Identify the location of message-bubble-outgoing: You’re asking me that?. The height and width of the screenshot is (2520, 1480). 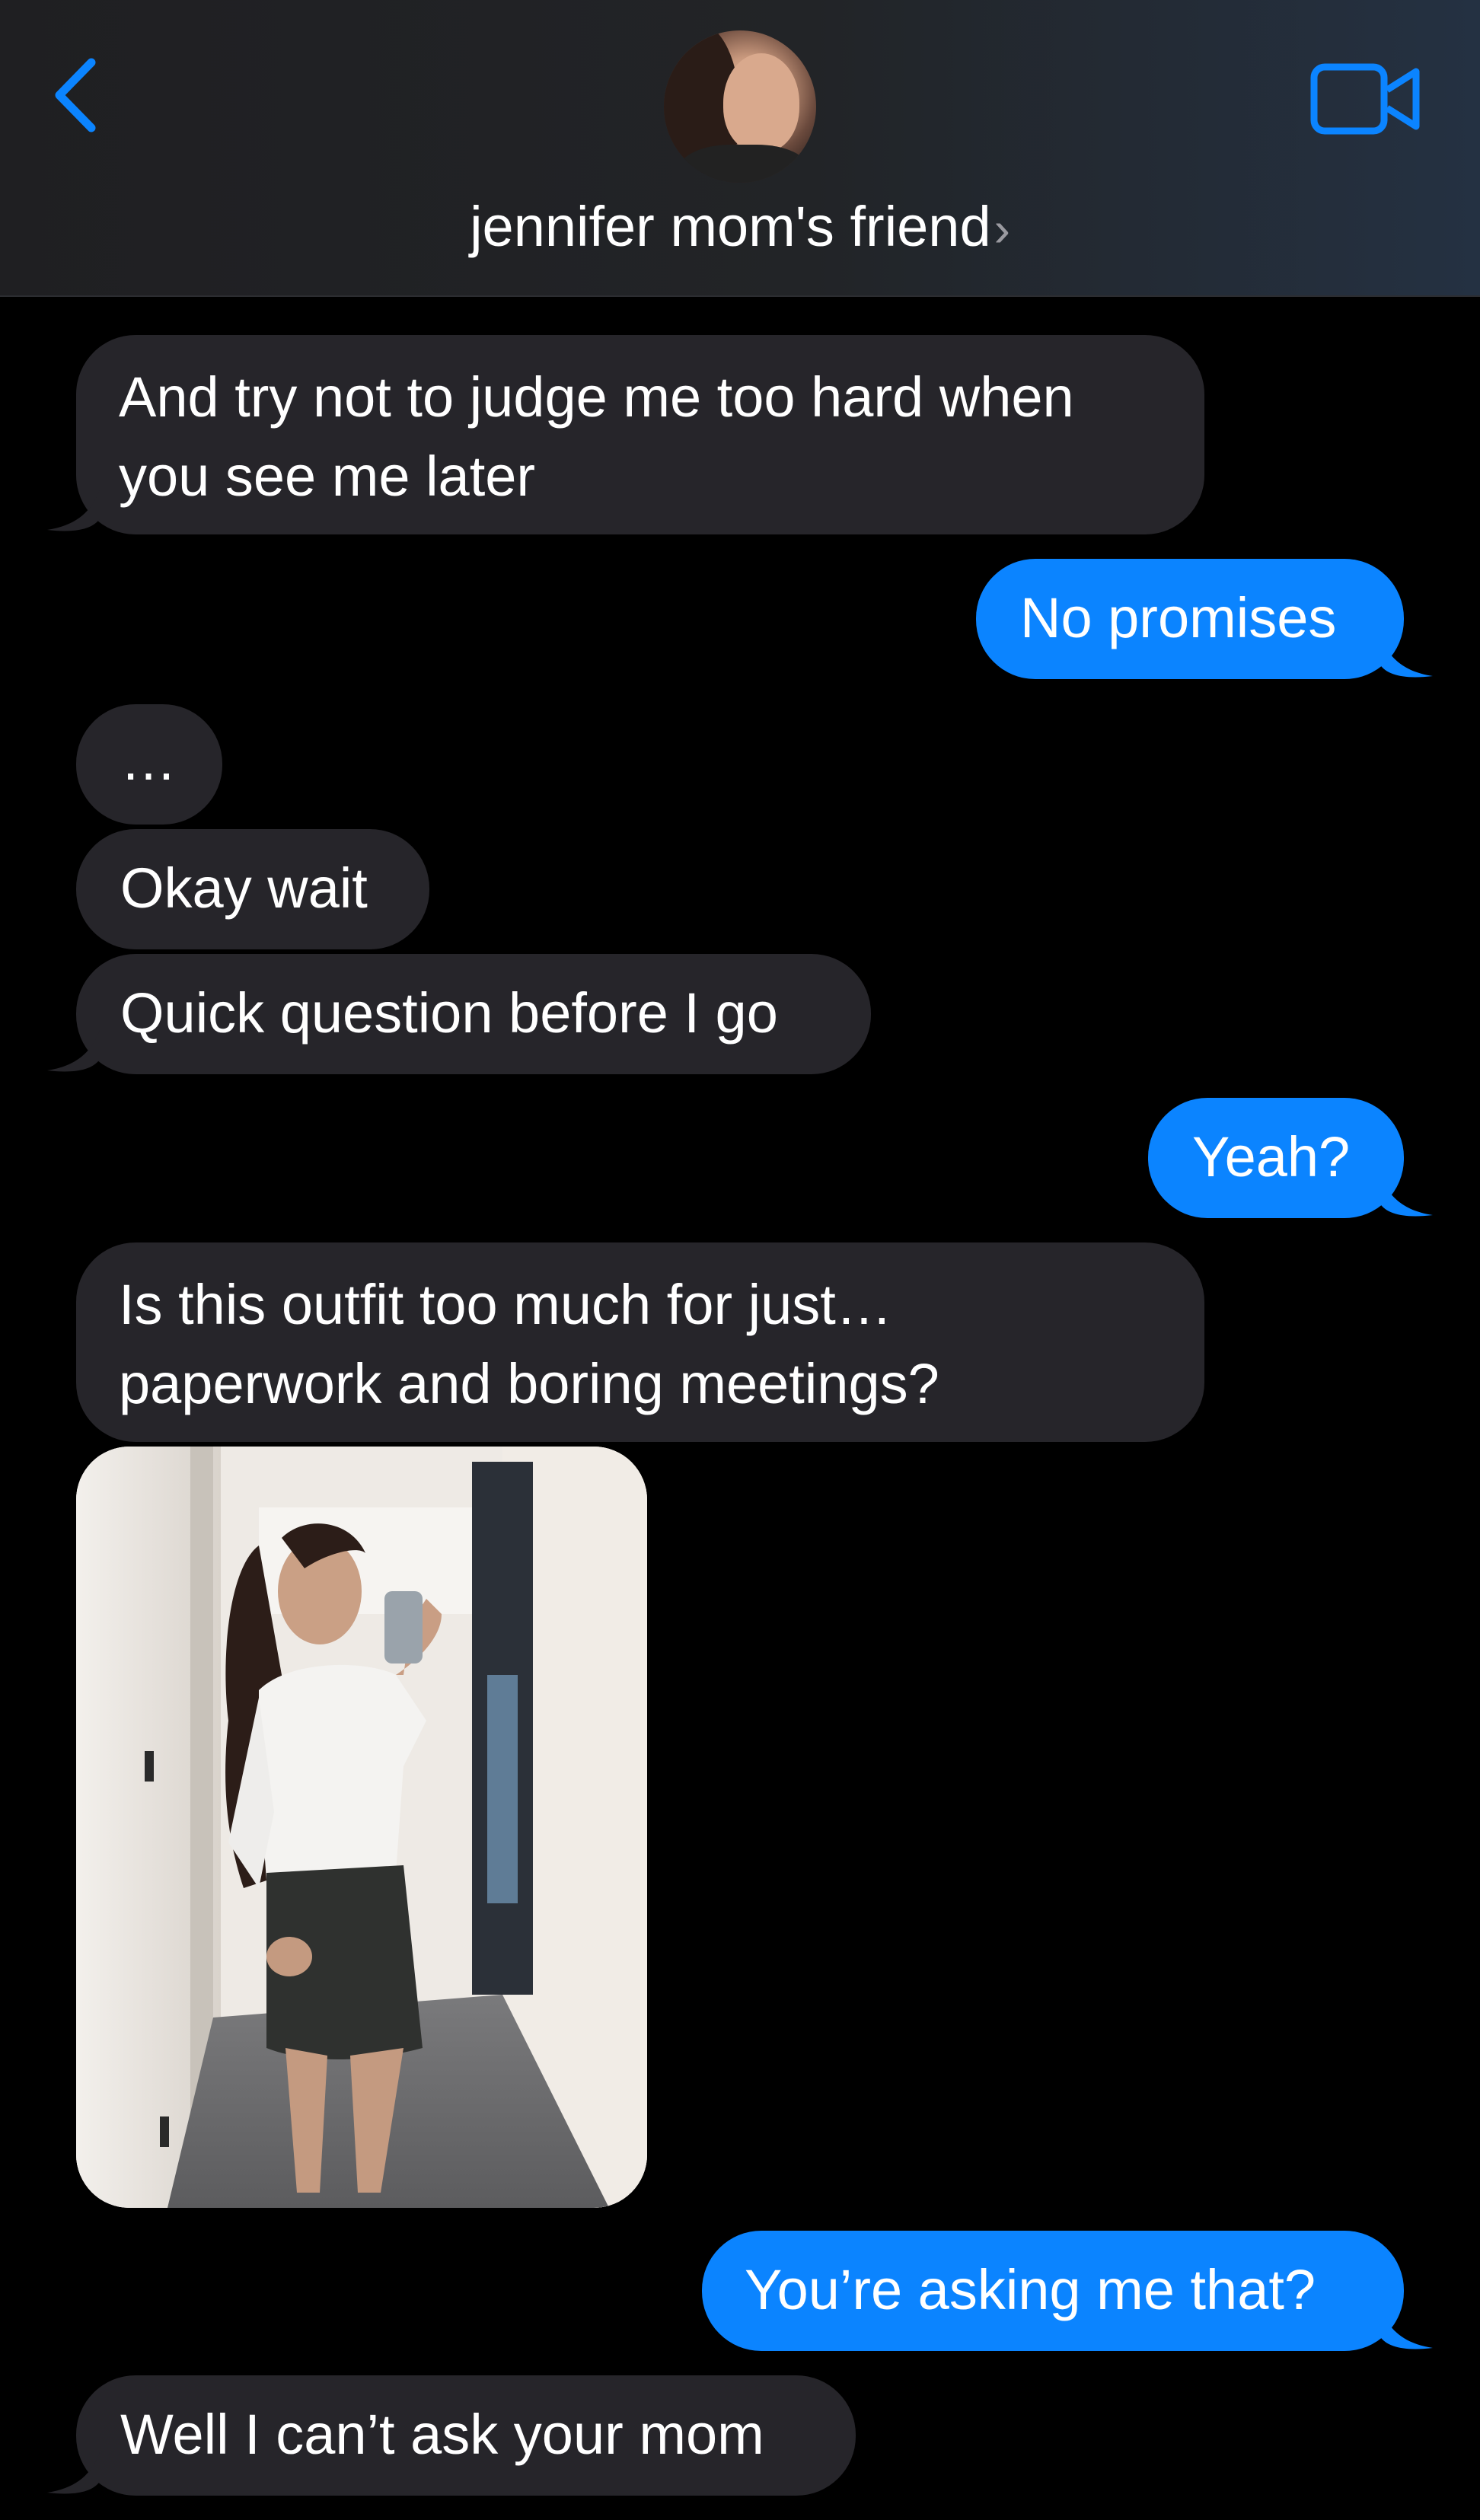
(1053, 2291).